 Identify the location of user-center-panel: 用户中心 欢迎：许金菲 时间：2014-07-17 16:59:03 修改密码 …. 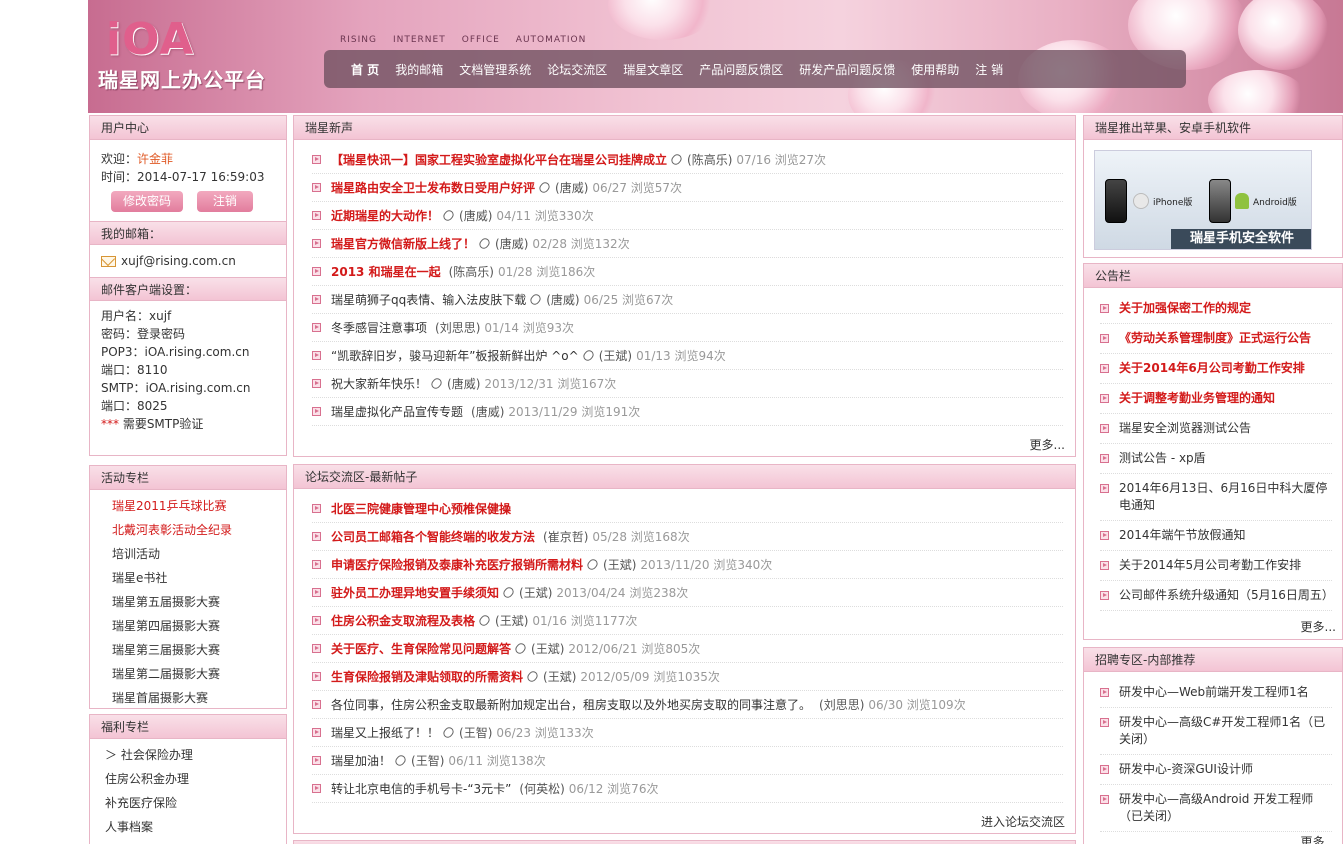
(188, 285).